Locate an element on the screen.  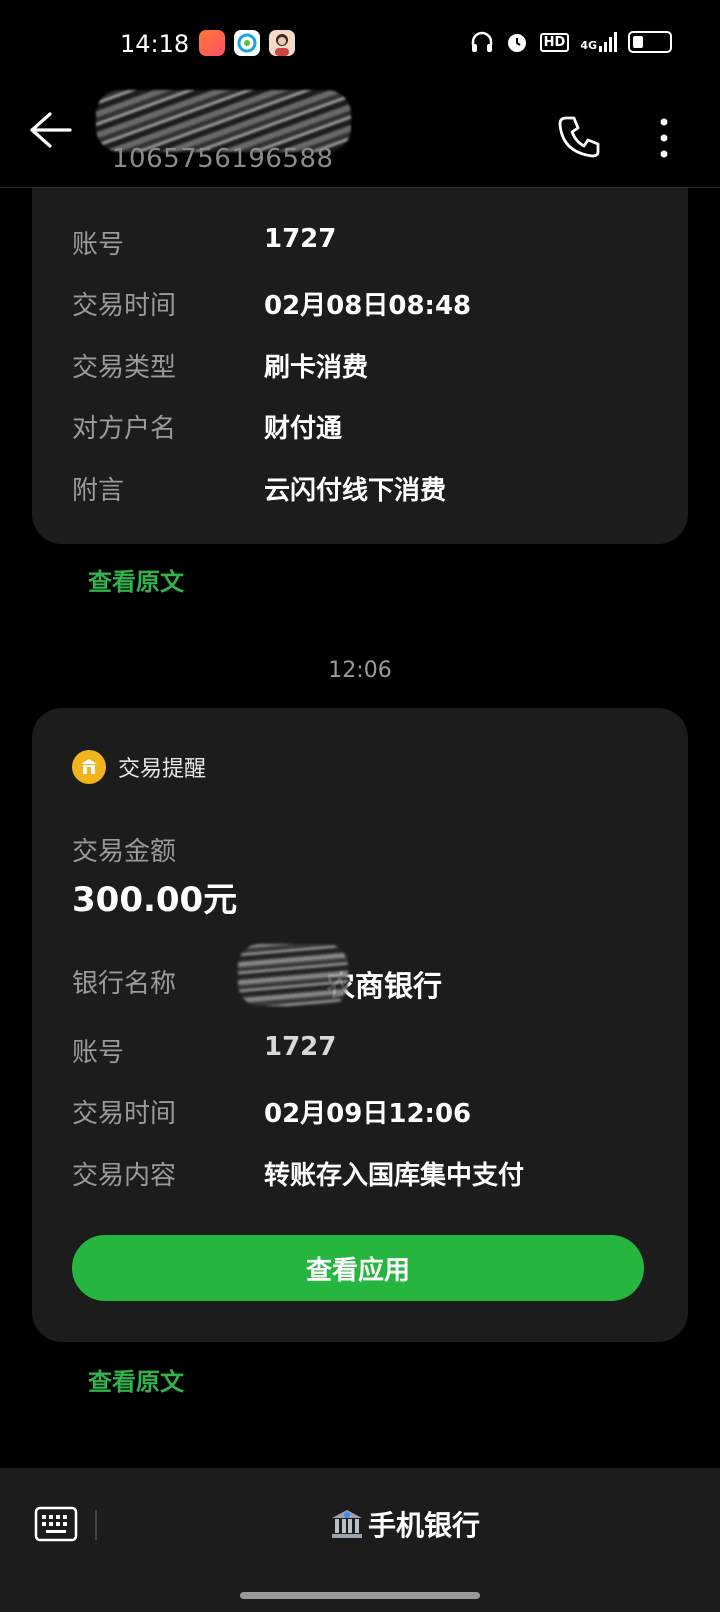
menu-divider is located at coordinates (96, 1525).